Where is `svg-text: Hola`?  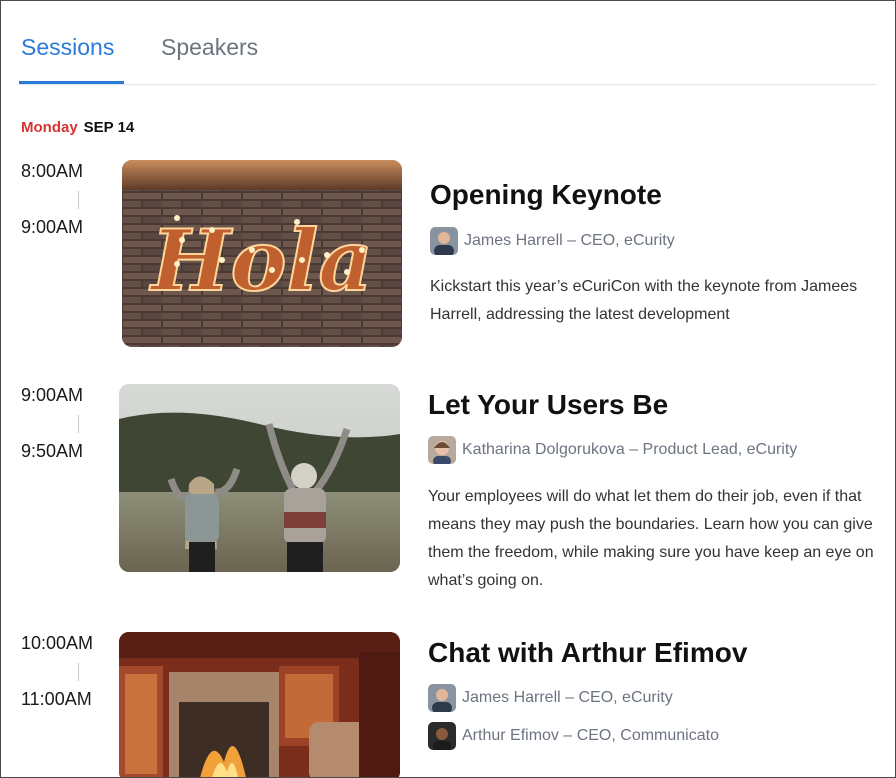 svg-text: Hola is located at coordinates (261, 260).